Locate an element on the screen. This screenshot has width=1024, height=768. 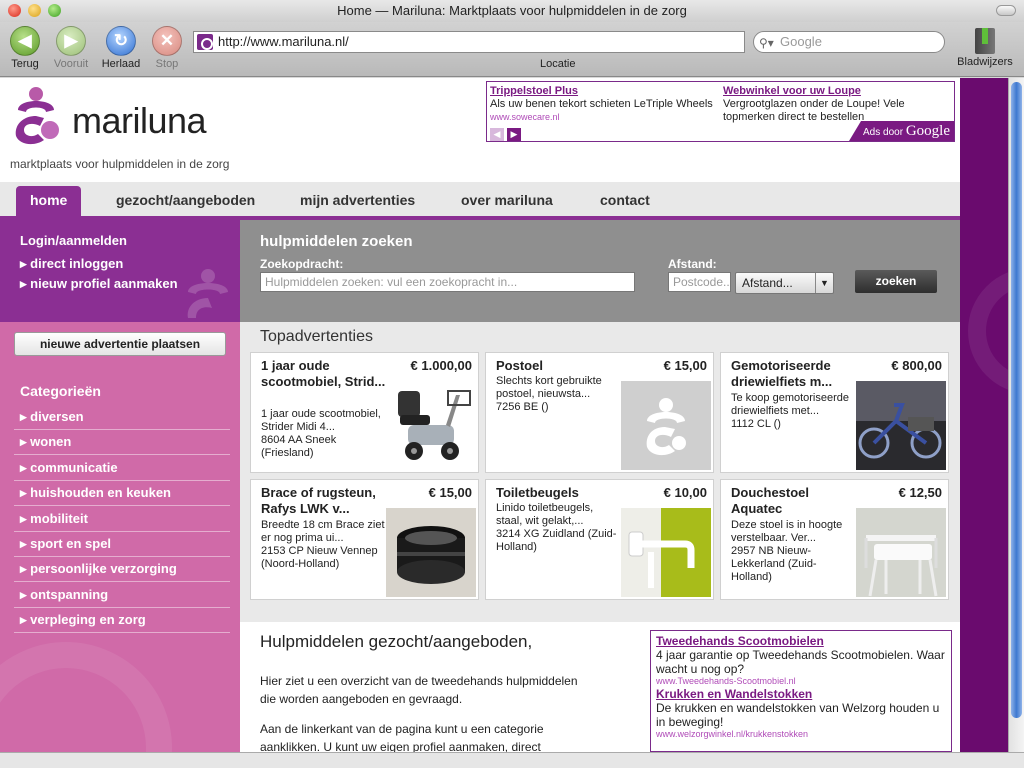
address-bar: http://www.mariluna.nl/ is located at coordinates (469, 42).